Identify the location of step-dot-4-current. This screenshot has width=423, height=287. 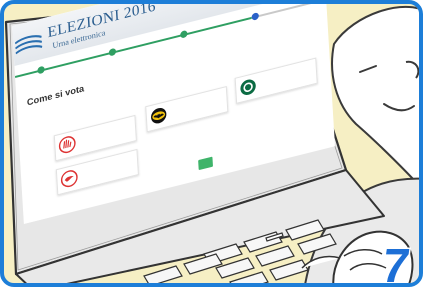
(255, 16).